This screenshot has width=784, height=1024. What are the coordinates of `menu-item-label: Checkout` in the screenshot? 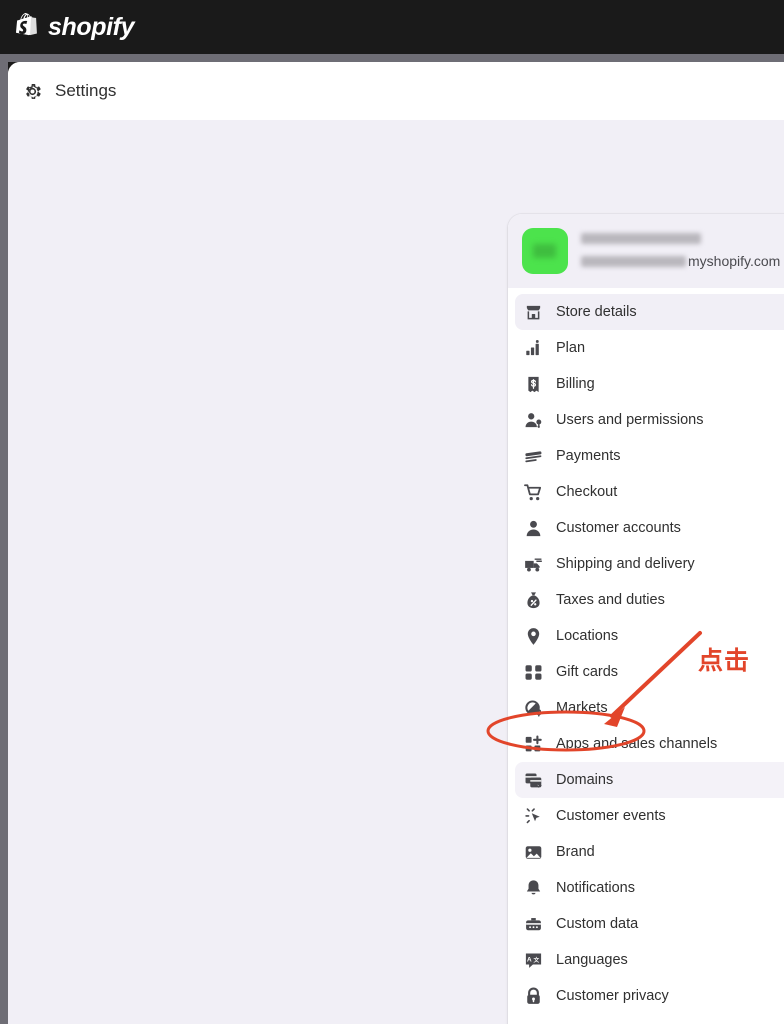 It's located at (587, 492).